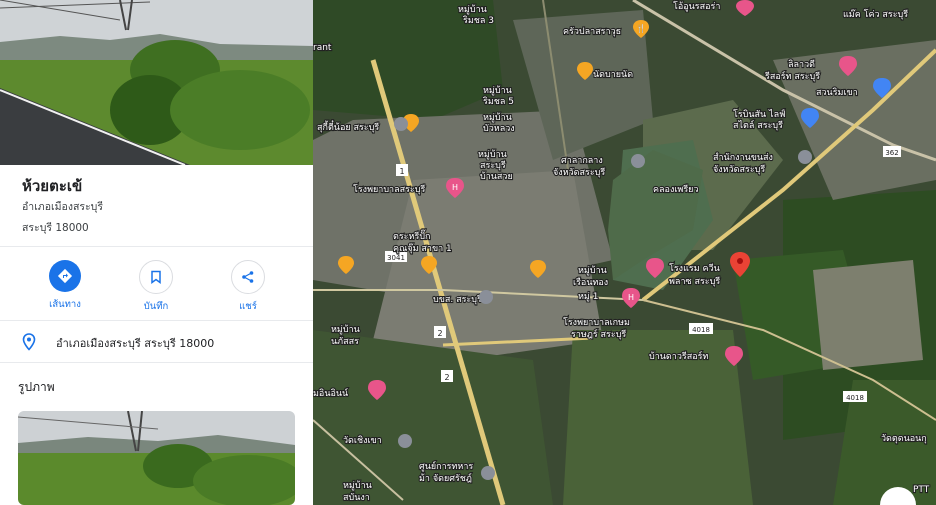  I want to click on map-label: สระบุรี, so click(493, 165).